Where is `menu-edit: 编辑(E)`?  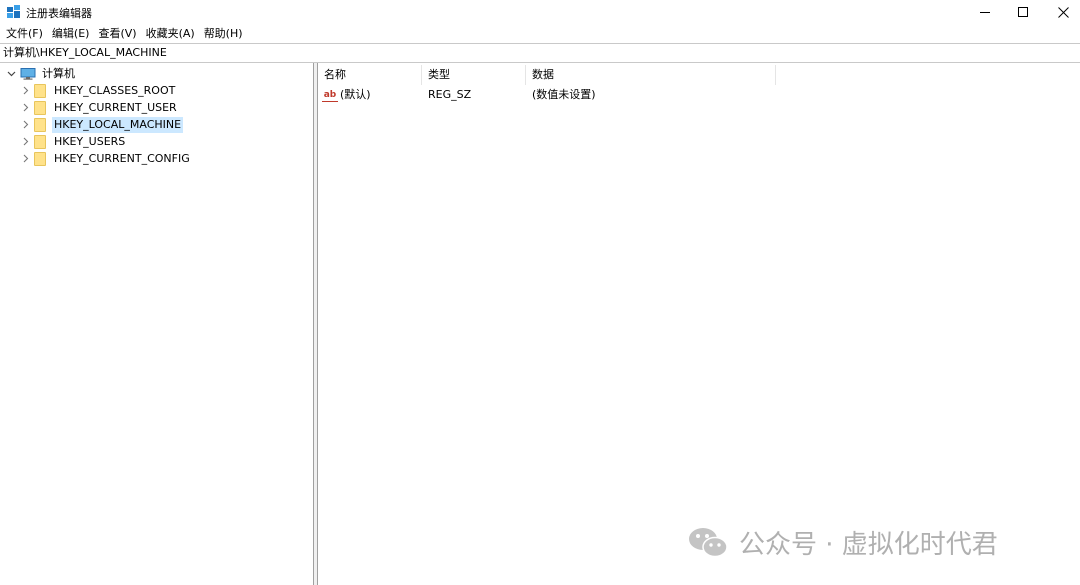
menu-edit: 编辑(E) is located at coordinates (72, 34).